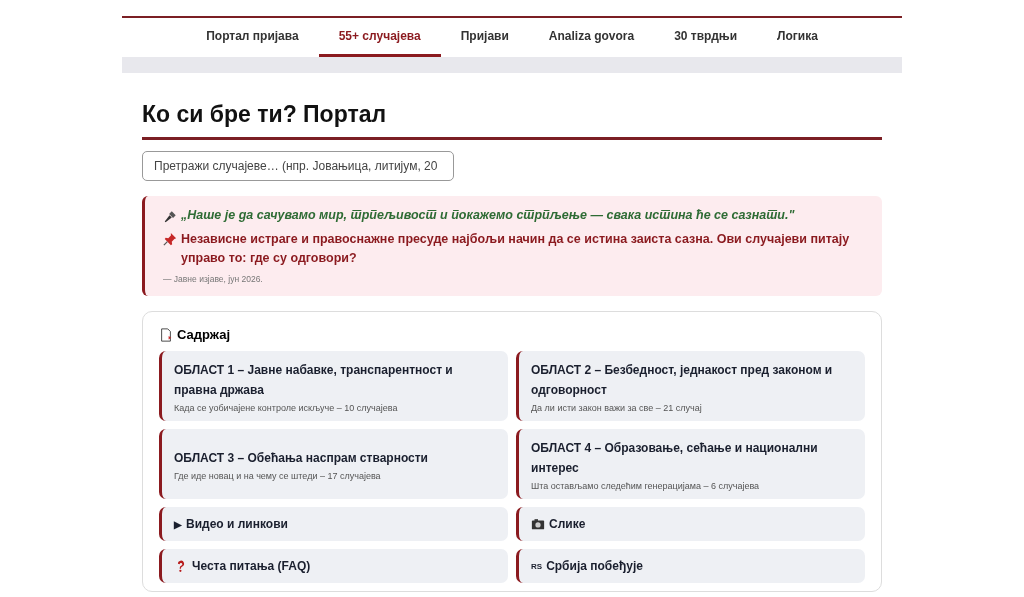 Image resolution: width=1024 pixels, height=597 pixels. I want to click on nav-tab: Портал пријава, so click(252, 37).